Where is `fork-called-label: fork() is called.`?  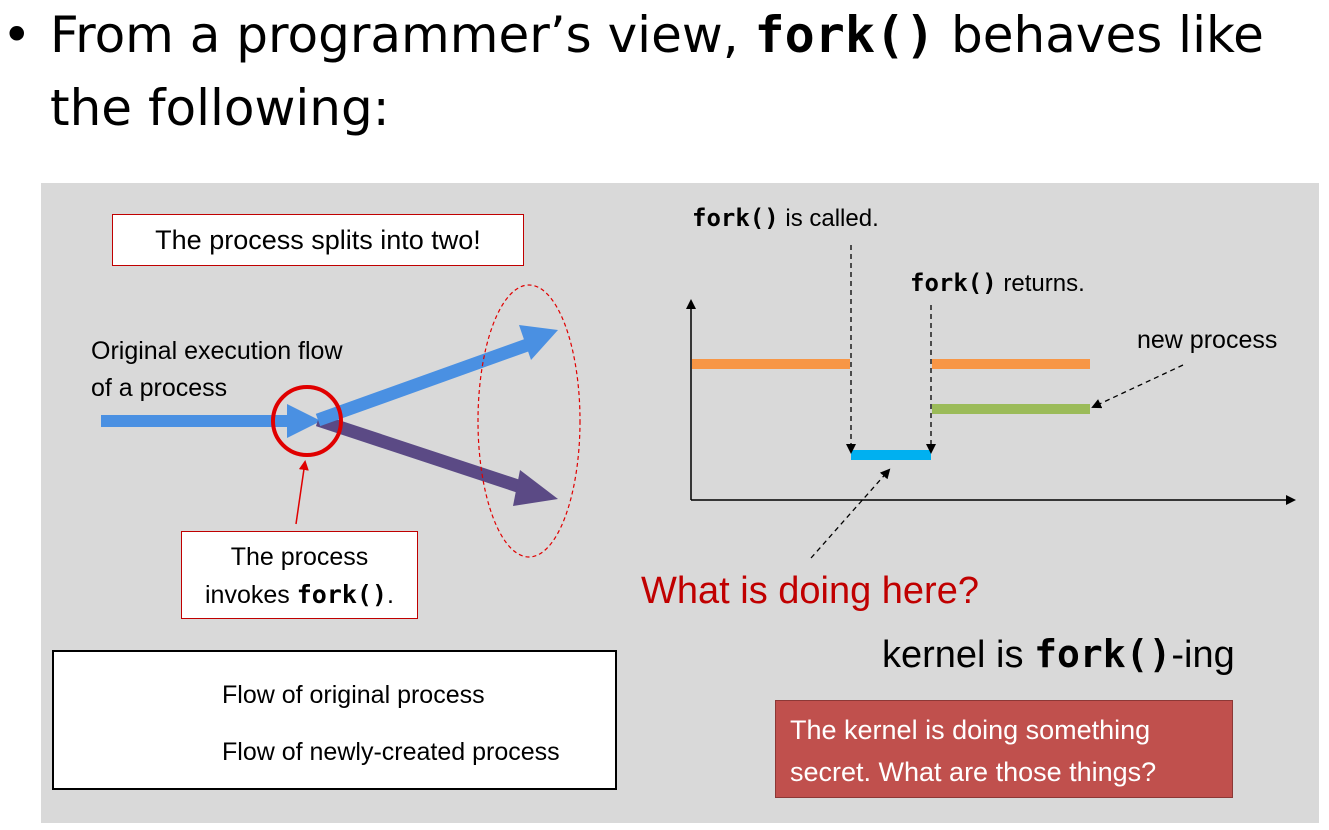 fork-called-label: fork() is called. is located at coordinates (785, 218).